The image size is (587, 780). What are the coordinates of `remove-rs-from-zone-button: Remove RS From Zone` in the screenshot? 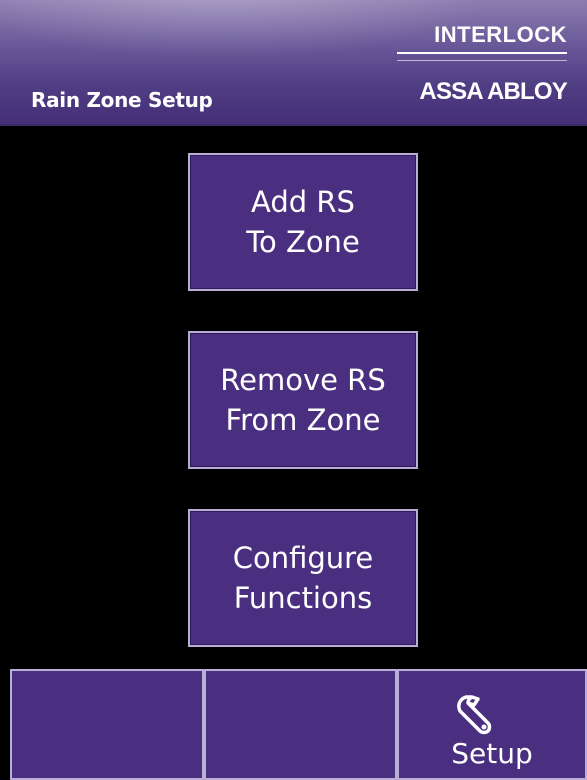 It's located at (303, 400).